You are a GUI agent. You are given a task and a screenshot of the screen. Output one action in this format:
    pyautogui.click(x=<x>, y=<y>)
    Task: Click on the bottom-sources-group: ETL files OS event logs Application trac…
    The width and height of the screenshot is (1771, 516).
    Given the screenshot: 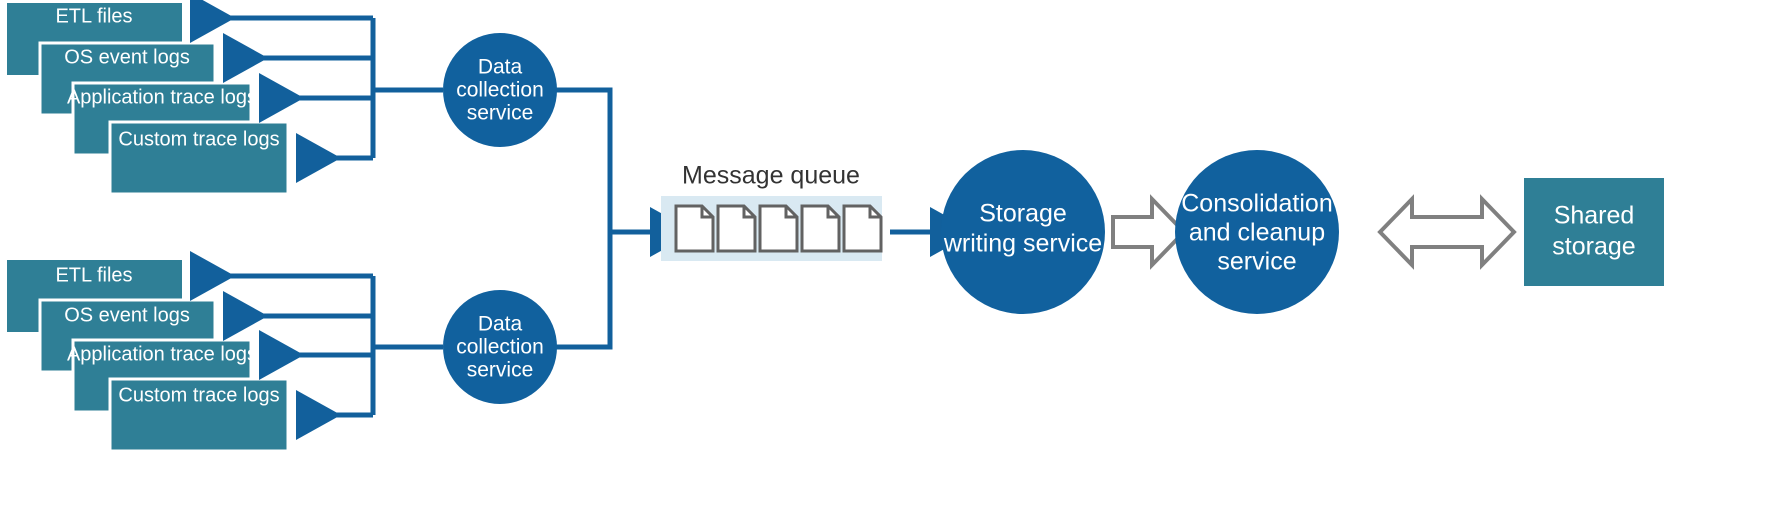 What is the action you would take?
    pyautogui.click(x=225, y=352)
    